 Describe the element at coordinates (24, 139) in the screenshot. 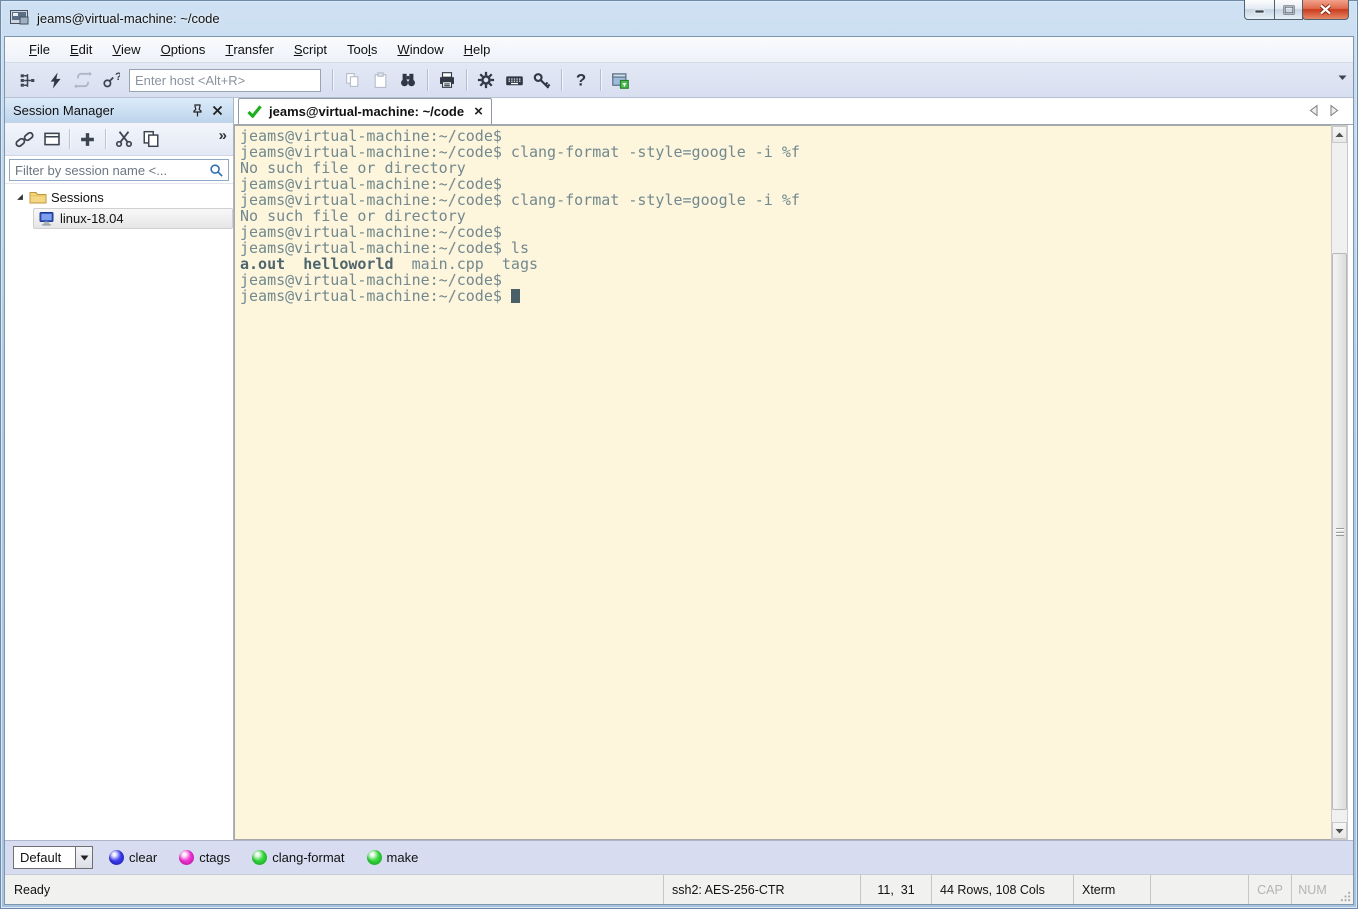

I see `connect-session-icon` at that location.